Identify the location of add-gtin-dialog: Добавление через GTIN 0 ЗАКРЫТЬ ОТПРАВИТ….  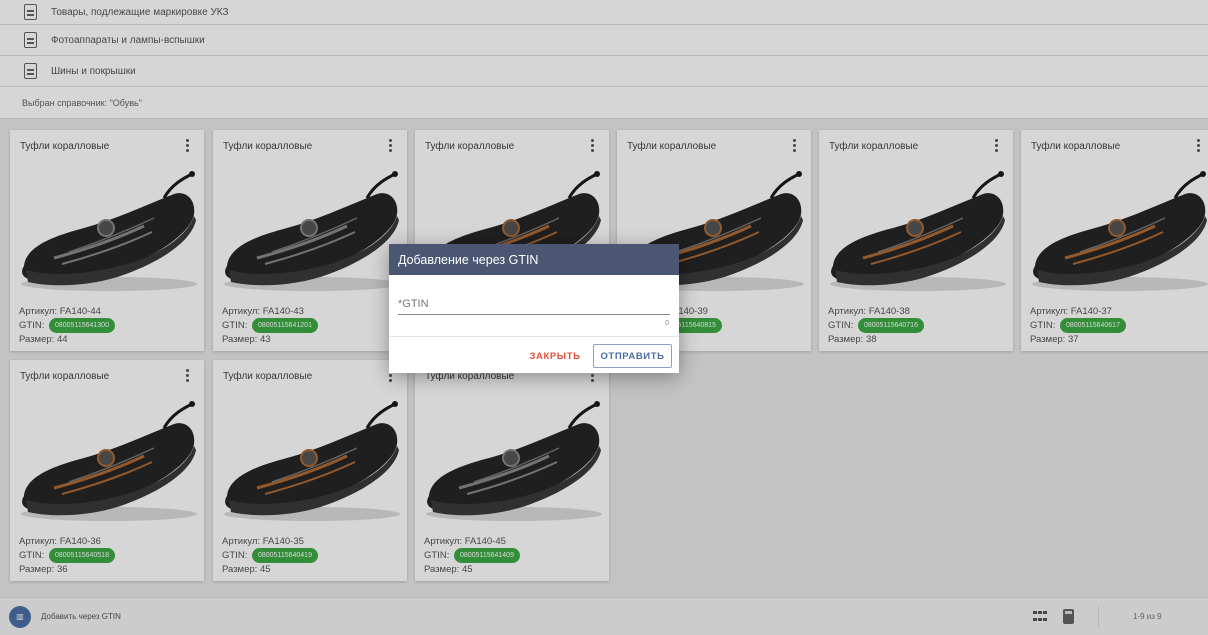
(534, 308).